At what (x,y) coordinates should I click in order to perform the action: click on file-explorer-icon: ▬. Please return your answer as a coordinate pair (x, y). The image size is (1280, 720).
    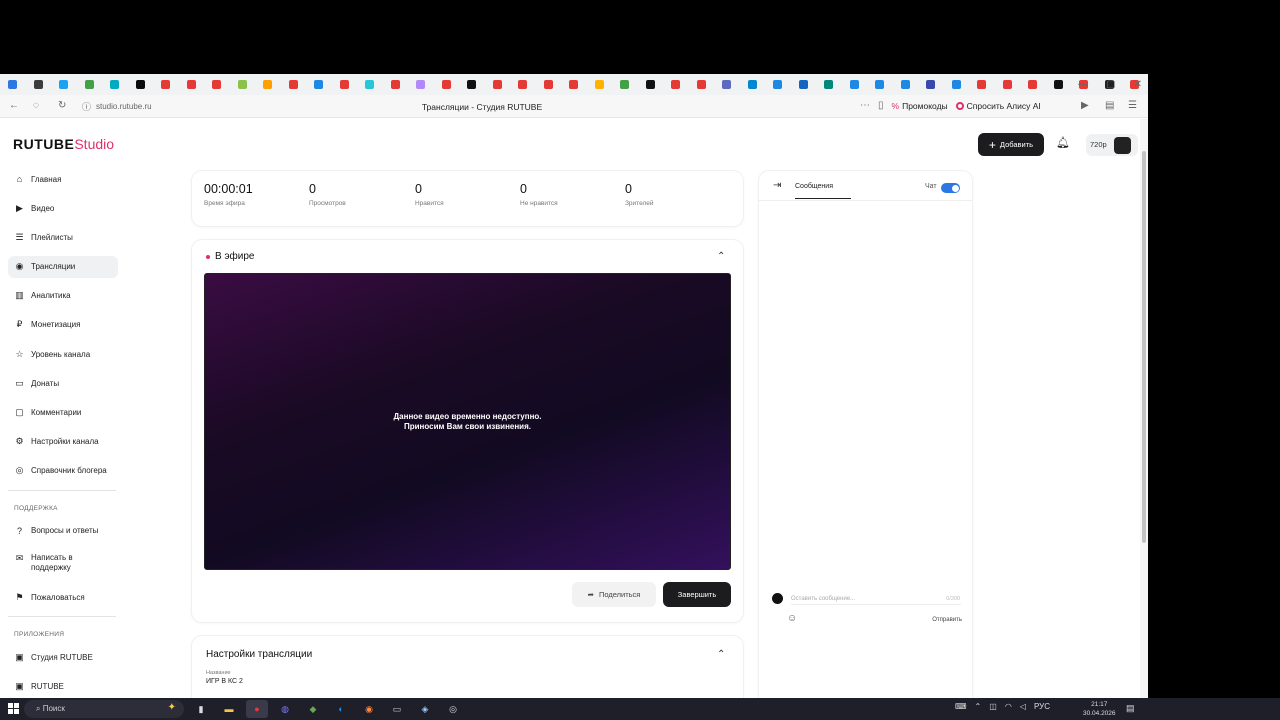
    Looking at the image, I should click on (229, 709).